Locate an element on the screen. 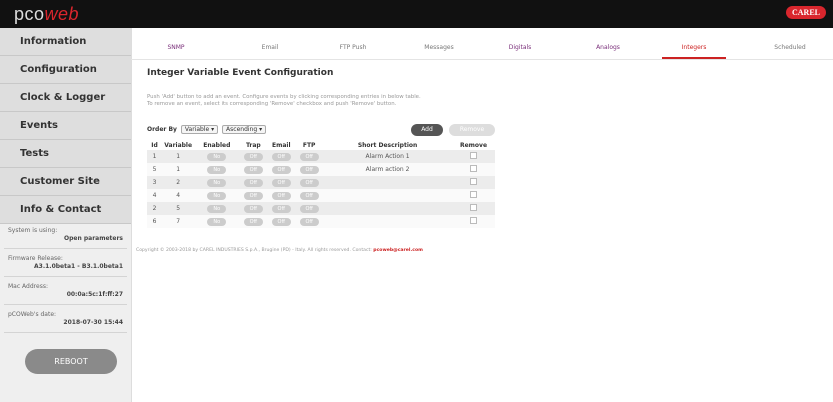  page-title: Integer Variable Event Configuration is located at coordinates (240, 73).